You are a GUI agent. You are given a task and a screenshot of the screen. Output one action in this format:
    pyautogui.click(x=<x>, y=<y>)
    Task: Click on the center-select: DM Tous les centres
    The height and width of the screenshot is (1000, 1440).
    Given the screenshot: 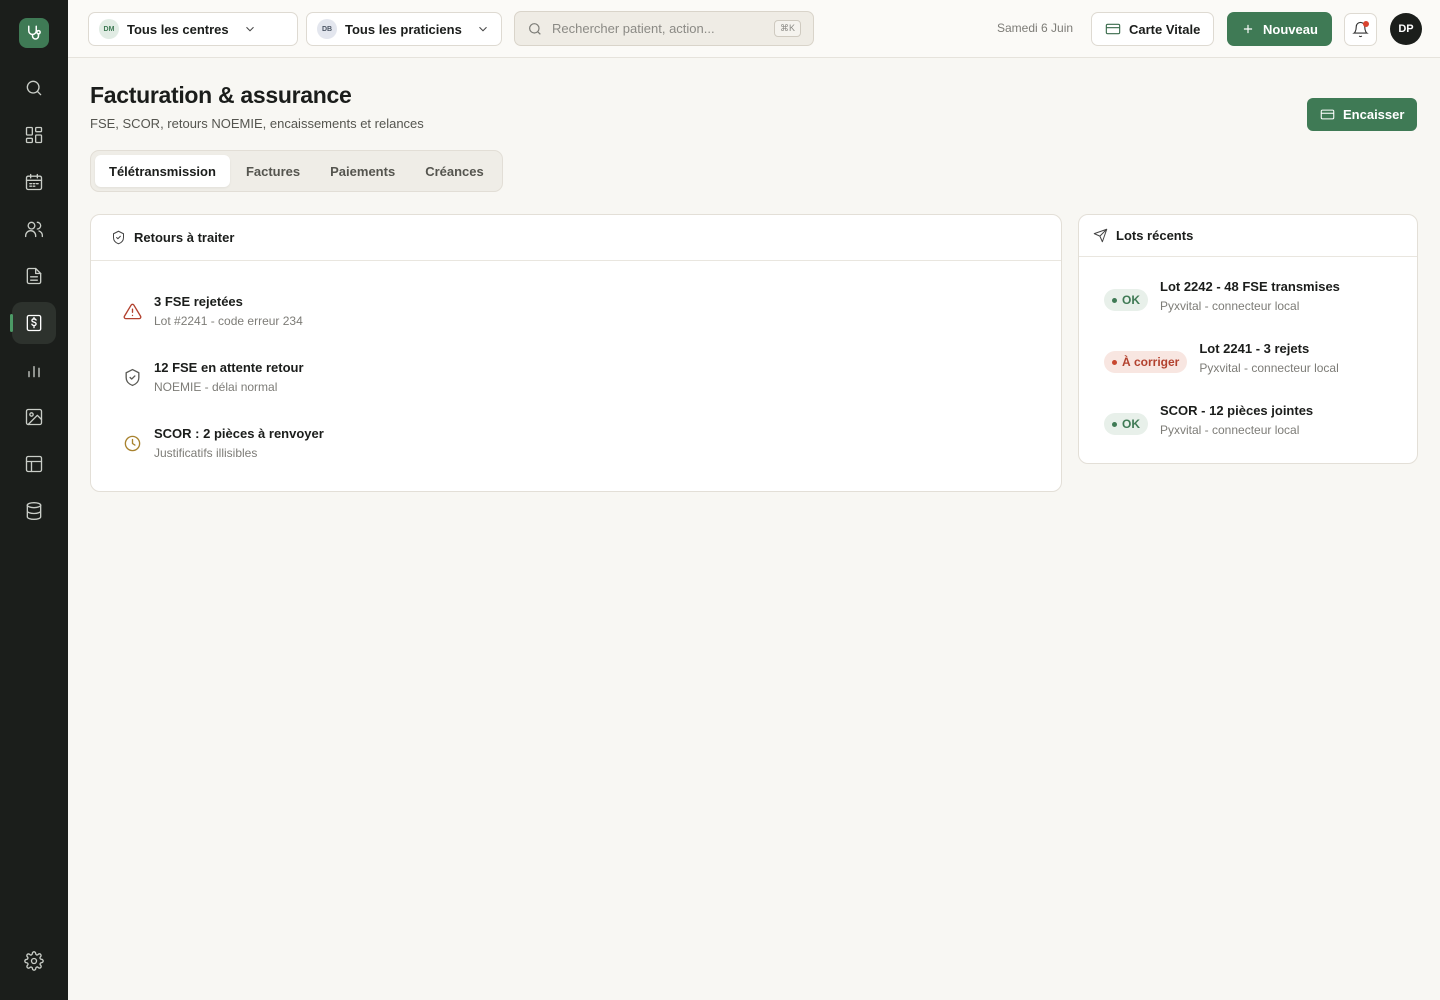 What is the action you would take?
    pyautogui.click(x=193, y=29)
    